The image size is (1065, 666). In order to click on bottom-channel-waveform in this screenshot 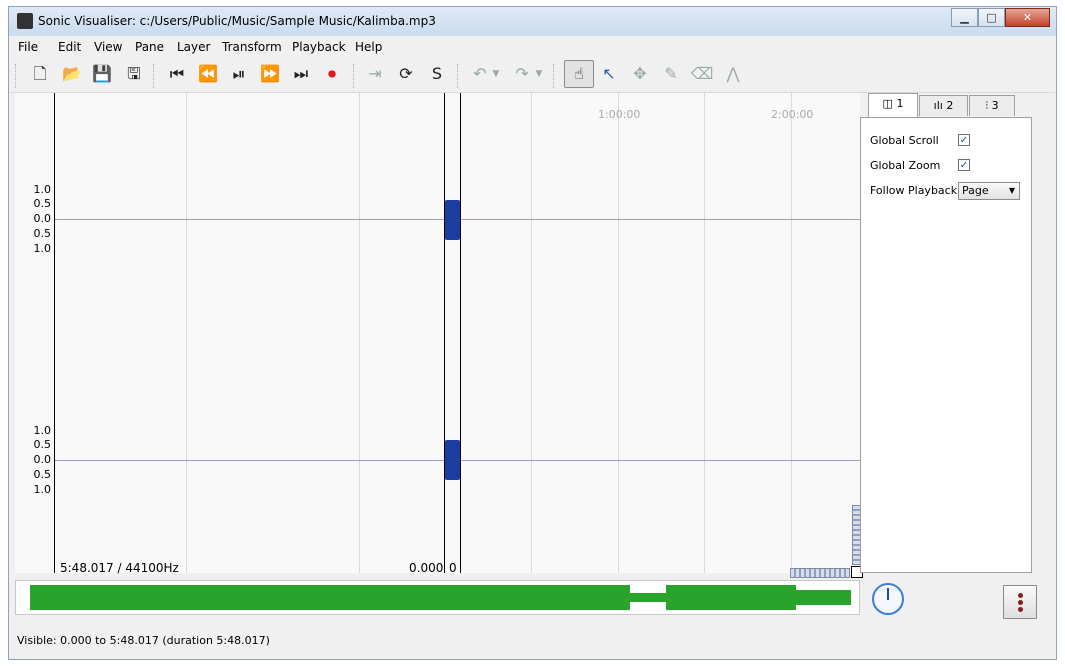, I will do `click(452, 460)`.